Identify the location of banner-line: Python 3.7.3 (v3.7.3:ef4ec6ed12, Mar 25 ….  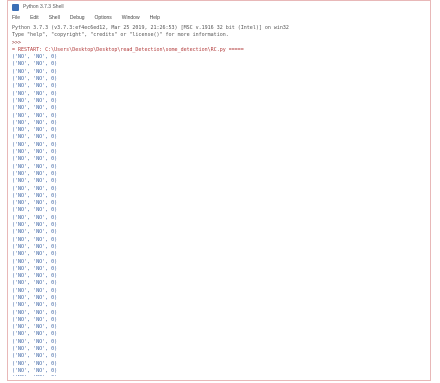
(150, 28).